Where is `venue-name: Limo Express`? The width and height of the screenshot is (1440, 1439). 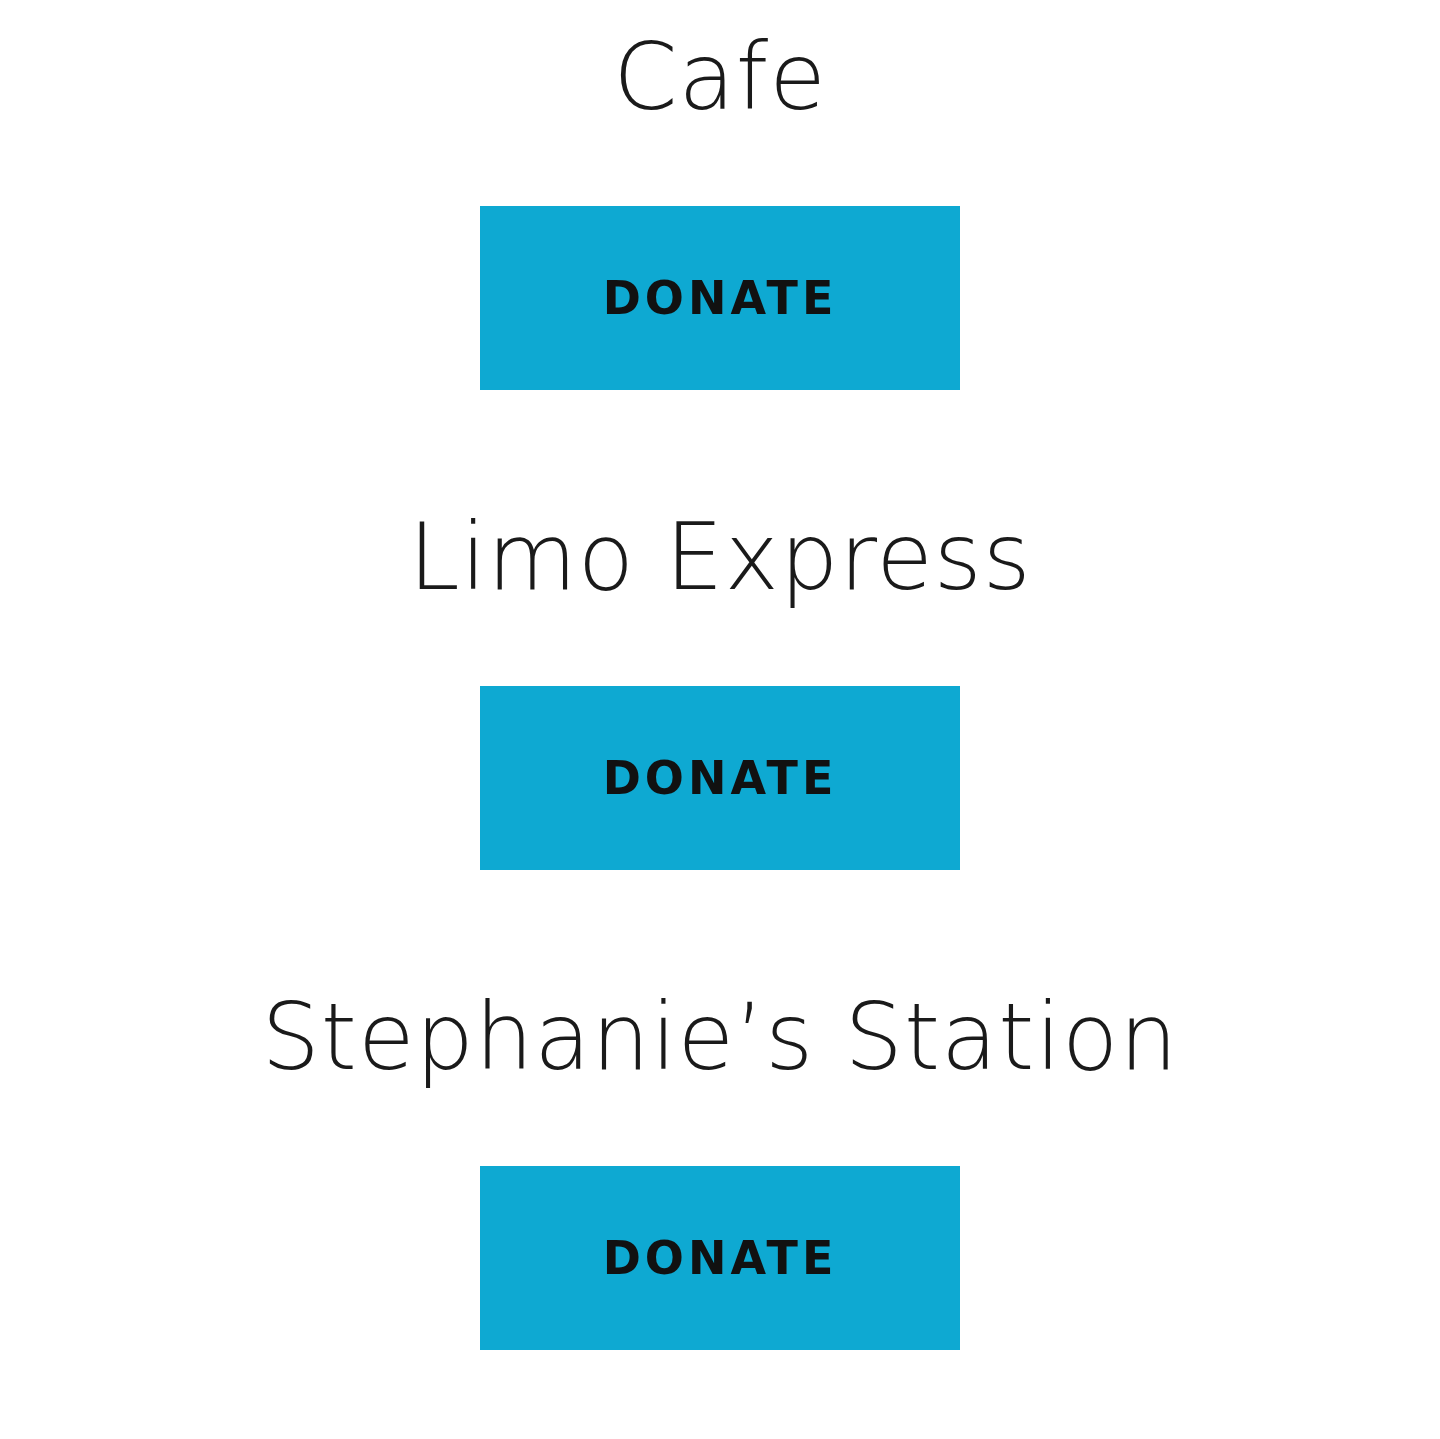
venue-name: Limo Express is located at coordinates (720, 558).